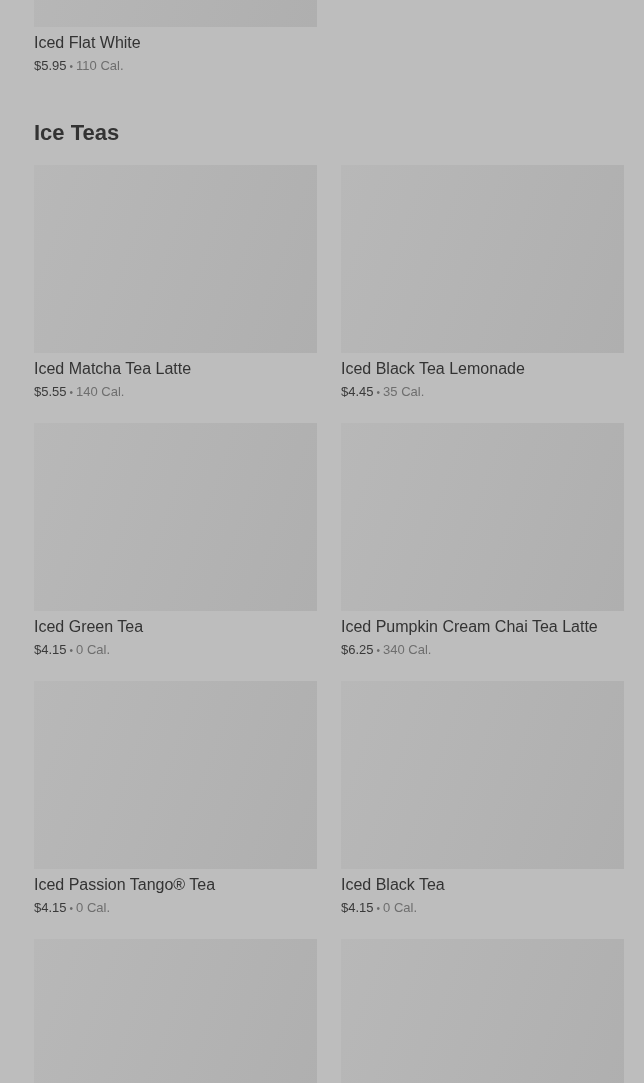 This screenshot has height=1083, width=644. What do you see at coordinates (50, 391) in the screenshot?
I see `item-price: $5.55` at bounding box center [50, 391].